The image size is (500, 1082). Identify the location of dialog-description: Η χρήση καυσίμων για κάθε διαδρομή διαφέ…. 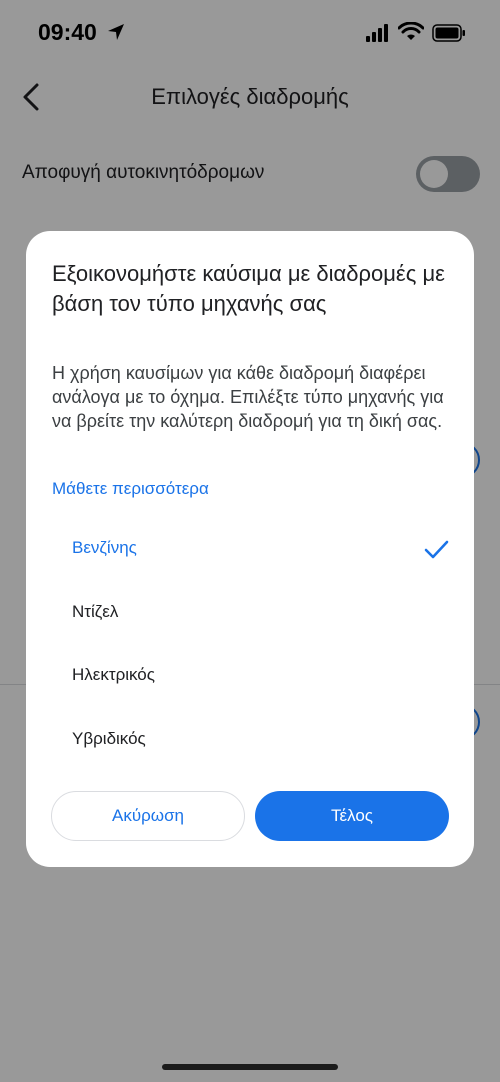
(248, 397).